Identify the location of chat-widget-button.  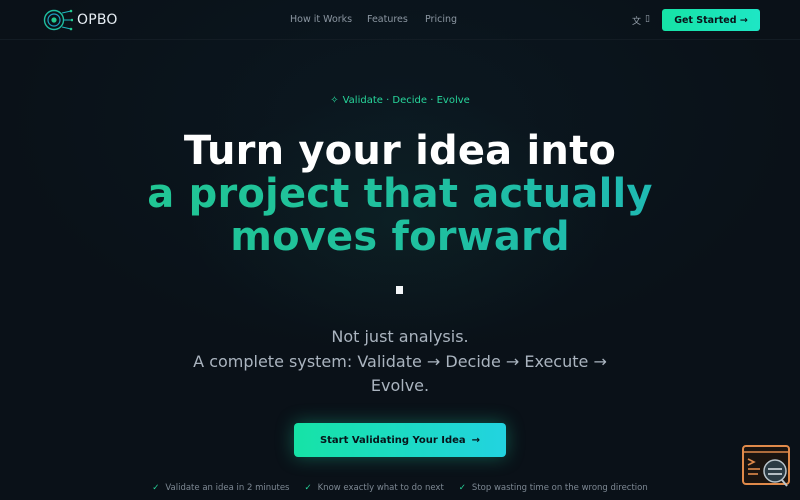
(767, 467).